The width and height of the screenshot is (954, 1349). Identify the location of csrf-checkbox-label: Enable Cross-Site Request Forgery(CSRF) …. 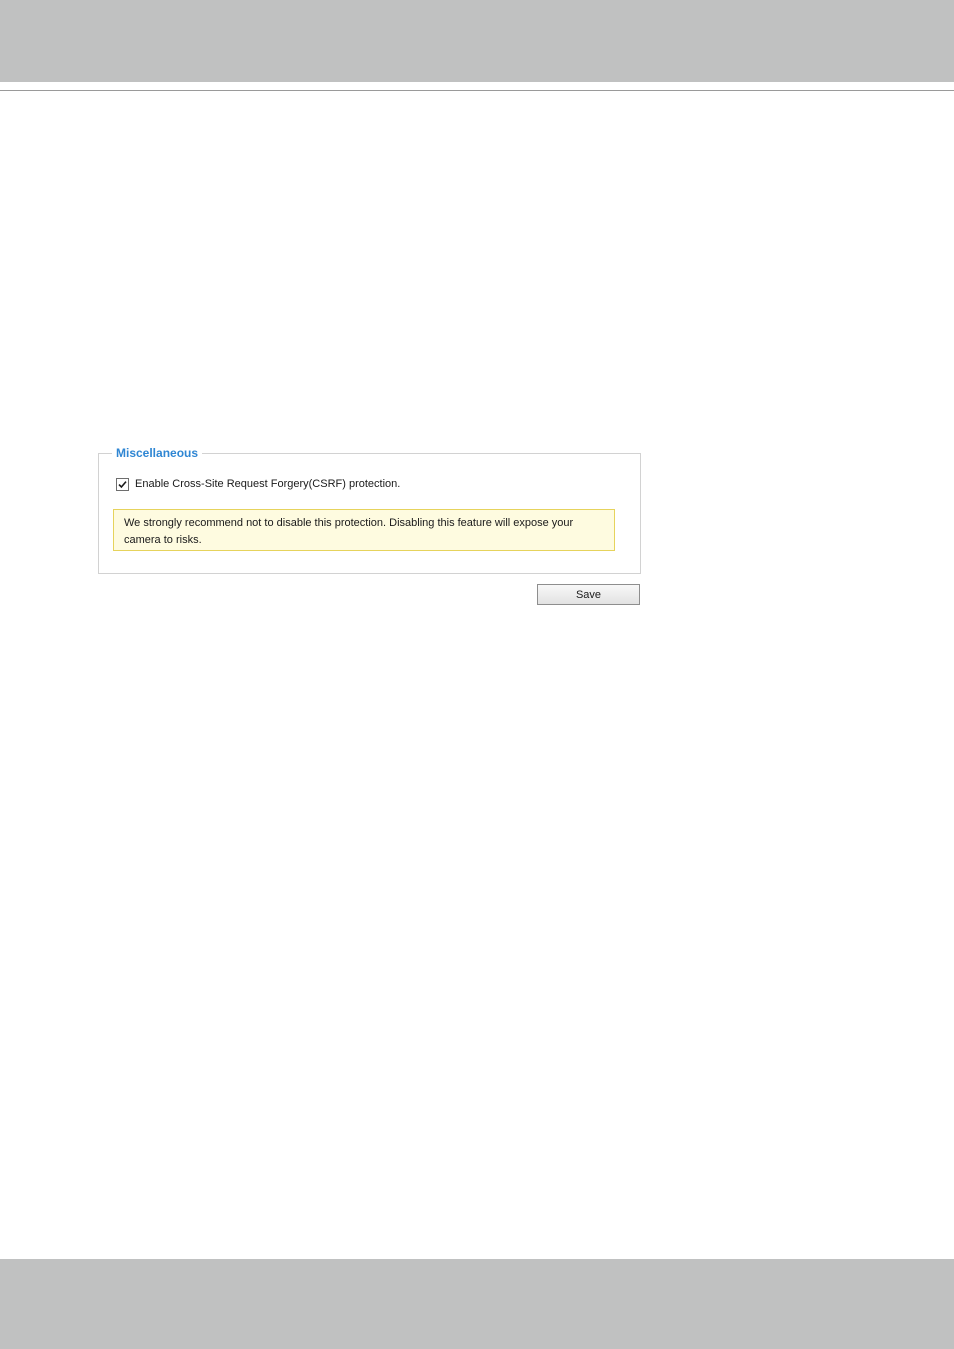
(267, 484).